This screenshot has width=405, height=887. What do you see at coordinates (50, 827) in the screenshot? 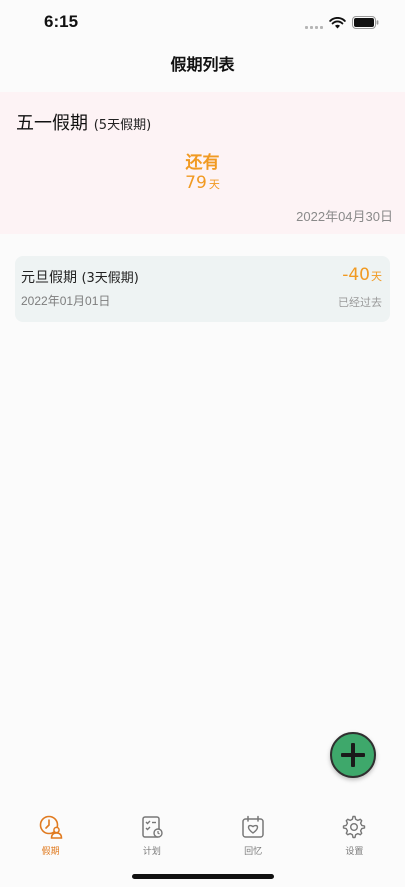
I see `holiday-clock-person-icon` at bounding box center [50, 827].